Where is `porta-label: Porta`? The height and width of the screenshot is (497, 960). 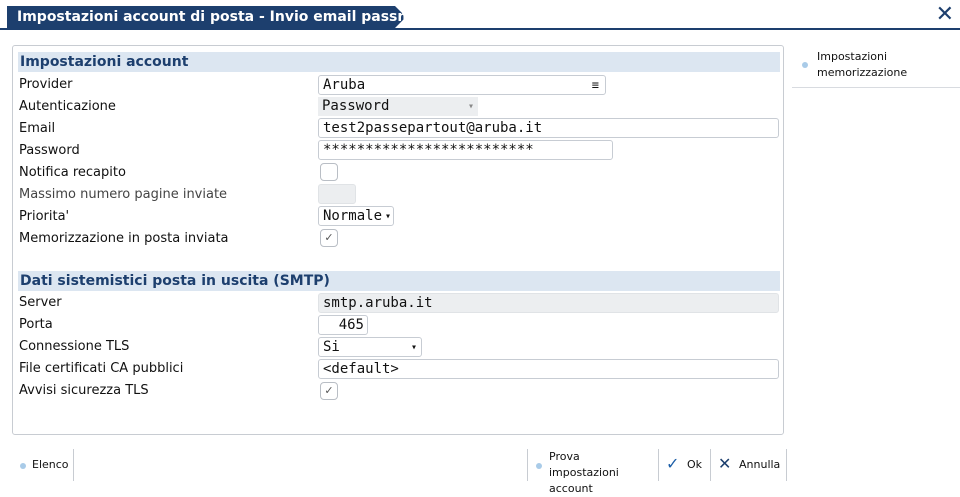 porta-label: Porta is located at coordinates (36, 324).